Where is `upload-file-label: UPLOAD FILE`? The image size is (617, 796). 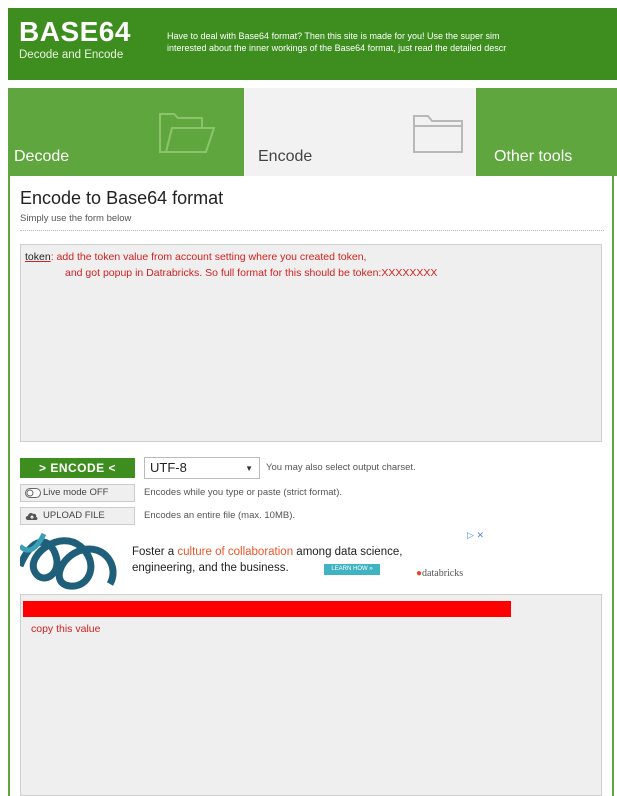
upload-file-label: UPLOAD FILE is located at coordinates (74, 515).